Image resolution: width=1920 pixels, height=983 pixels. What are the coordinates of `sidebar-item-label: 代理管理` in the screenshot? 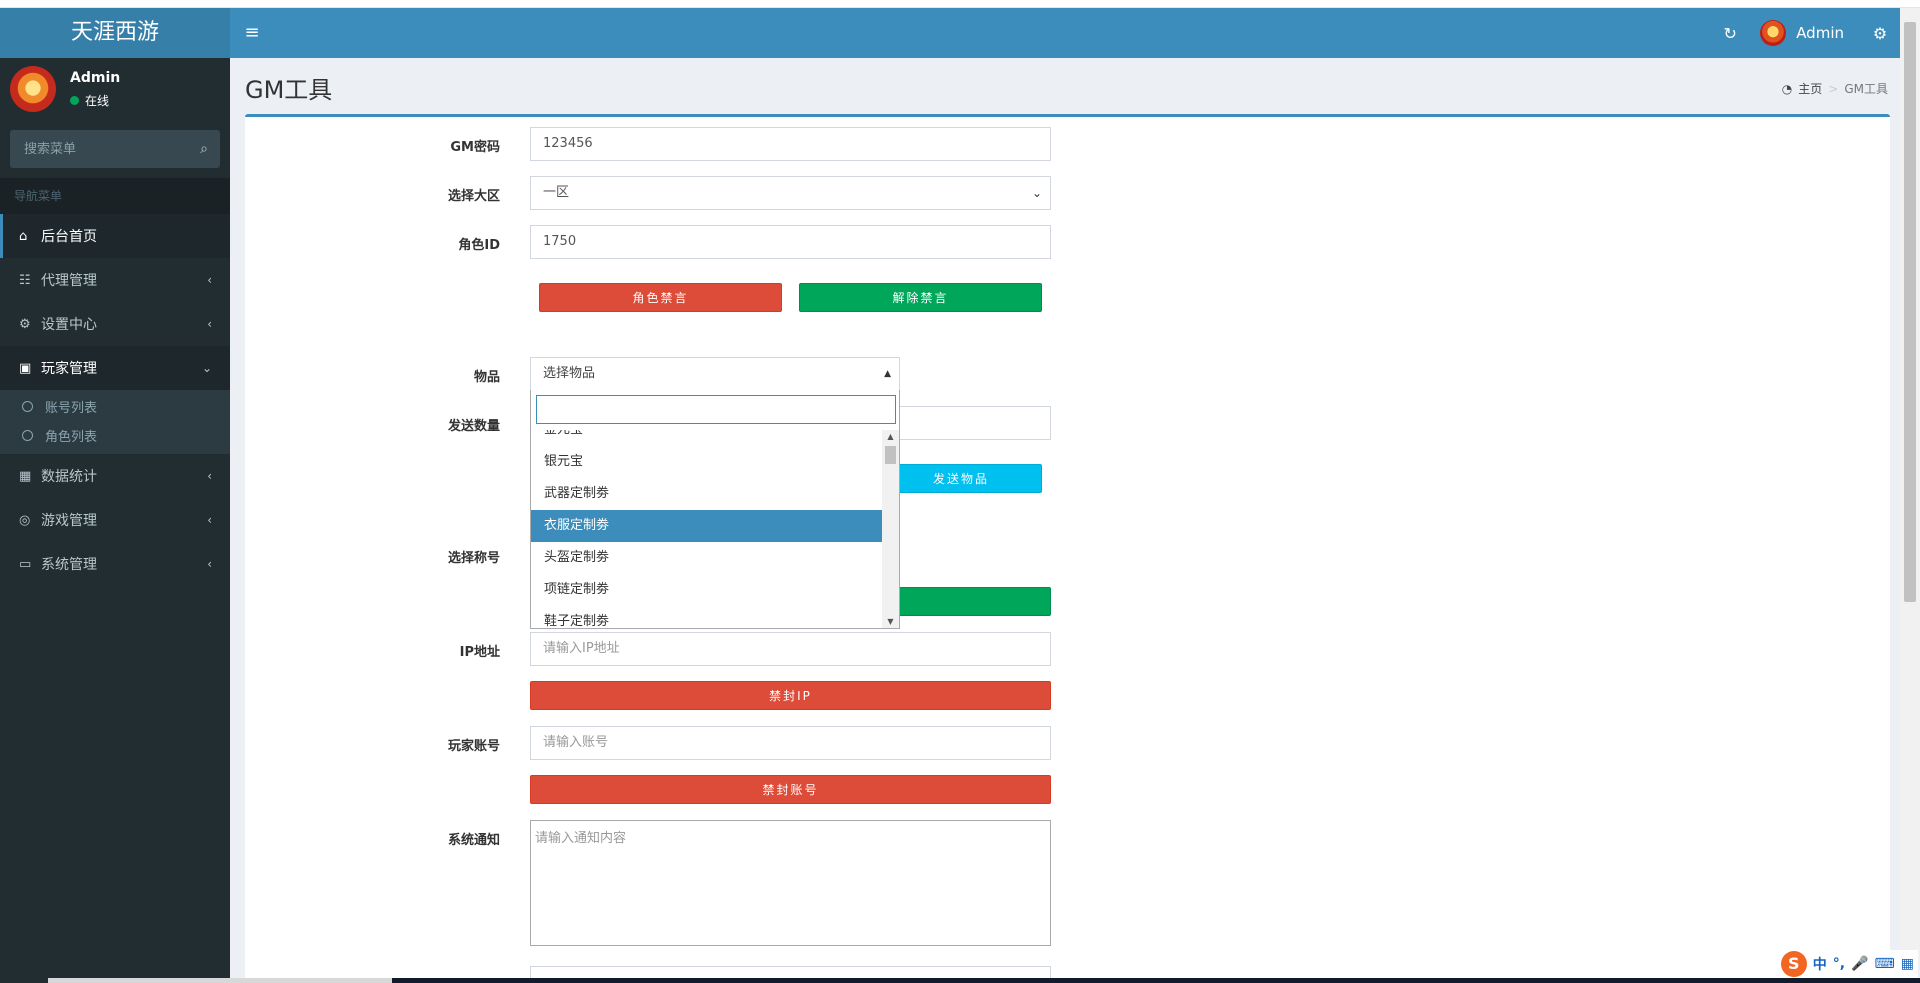 It's located at (69, 281).